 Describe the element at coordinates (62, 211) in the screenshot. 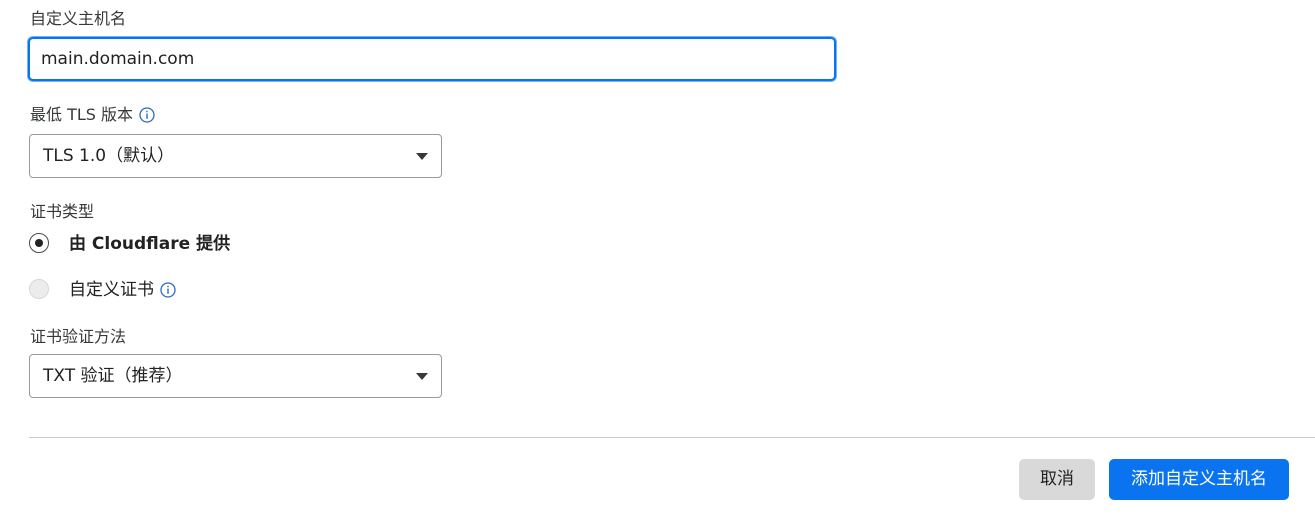

I see `certificate-type-label: 证书类型` at that location.